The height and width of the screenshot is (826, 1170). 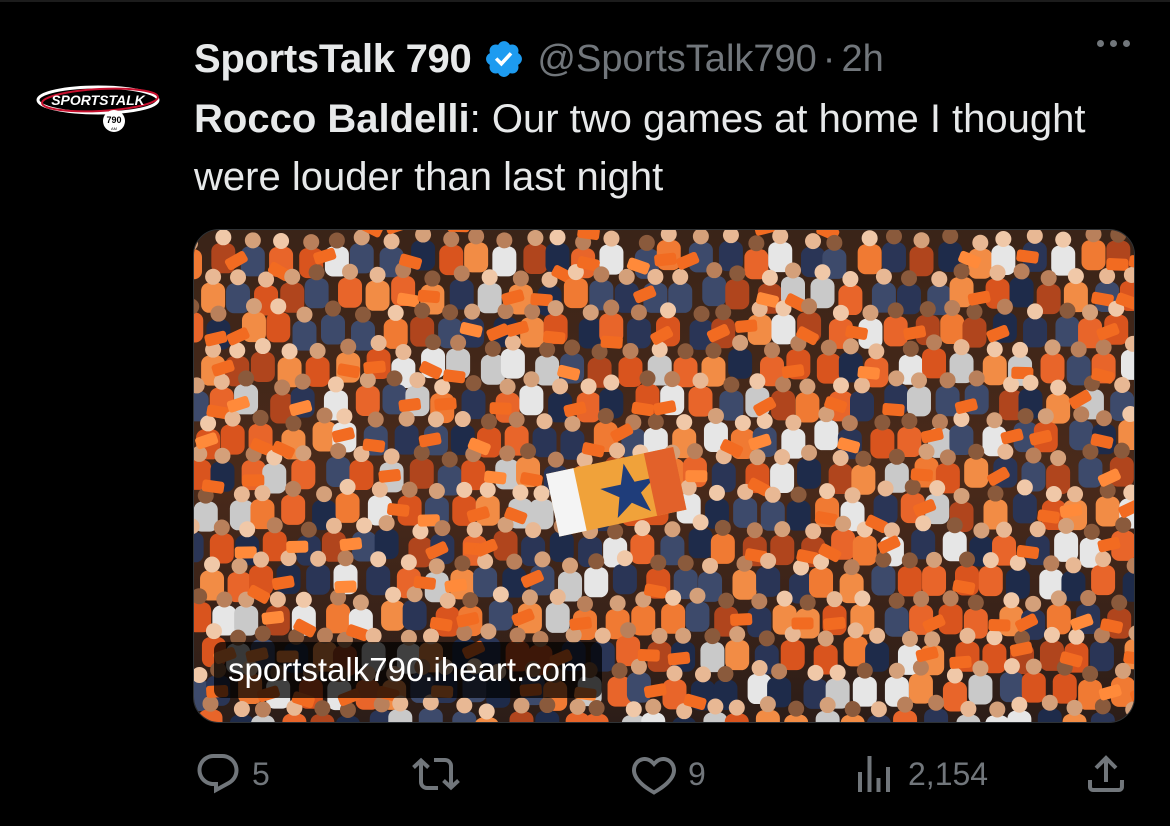 I want to click on action-bar: 5 9 2,154, so click(x=664, y=774).